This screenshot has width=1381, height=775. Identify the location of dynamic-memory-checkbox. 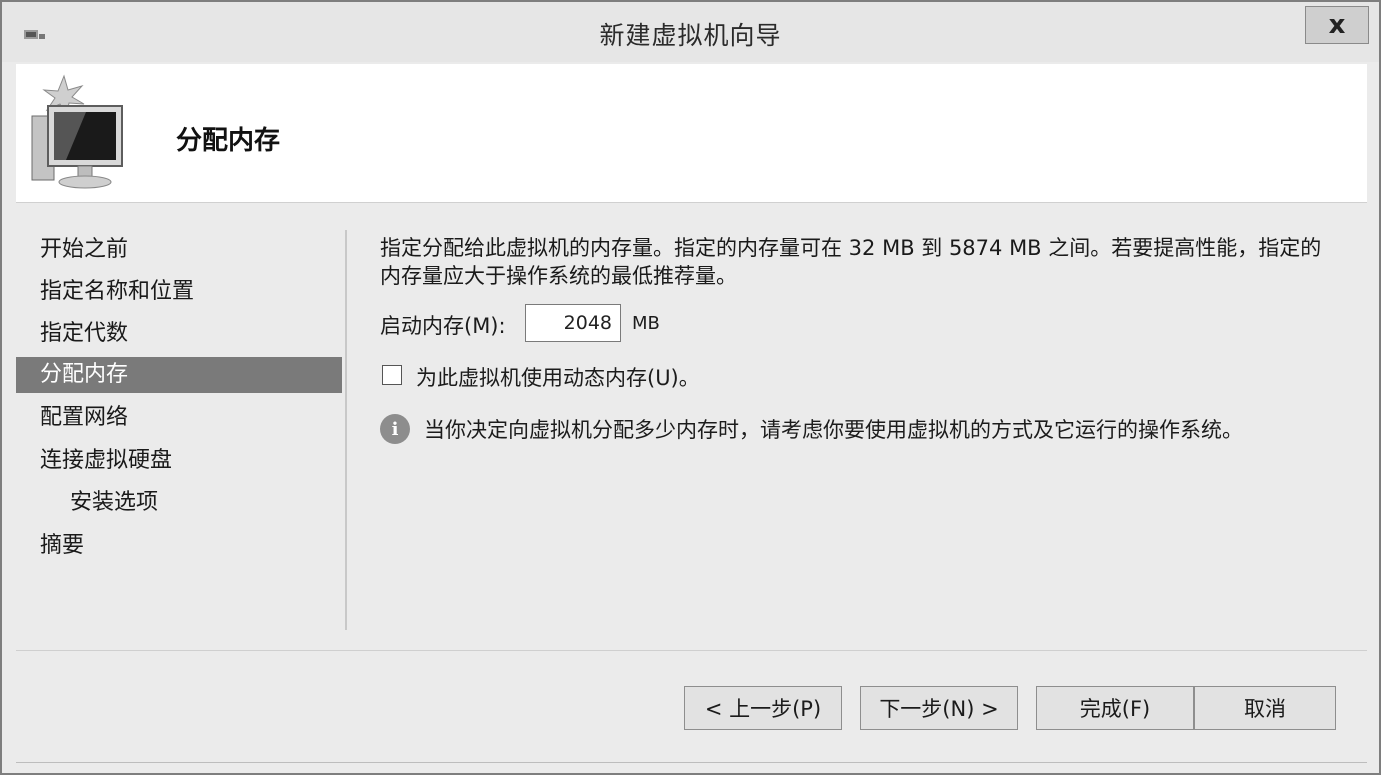
(392, 375).